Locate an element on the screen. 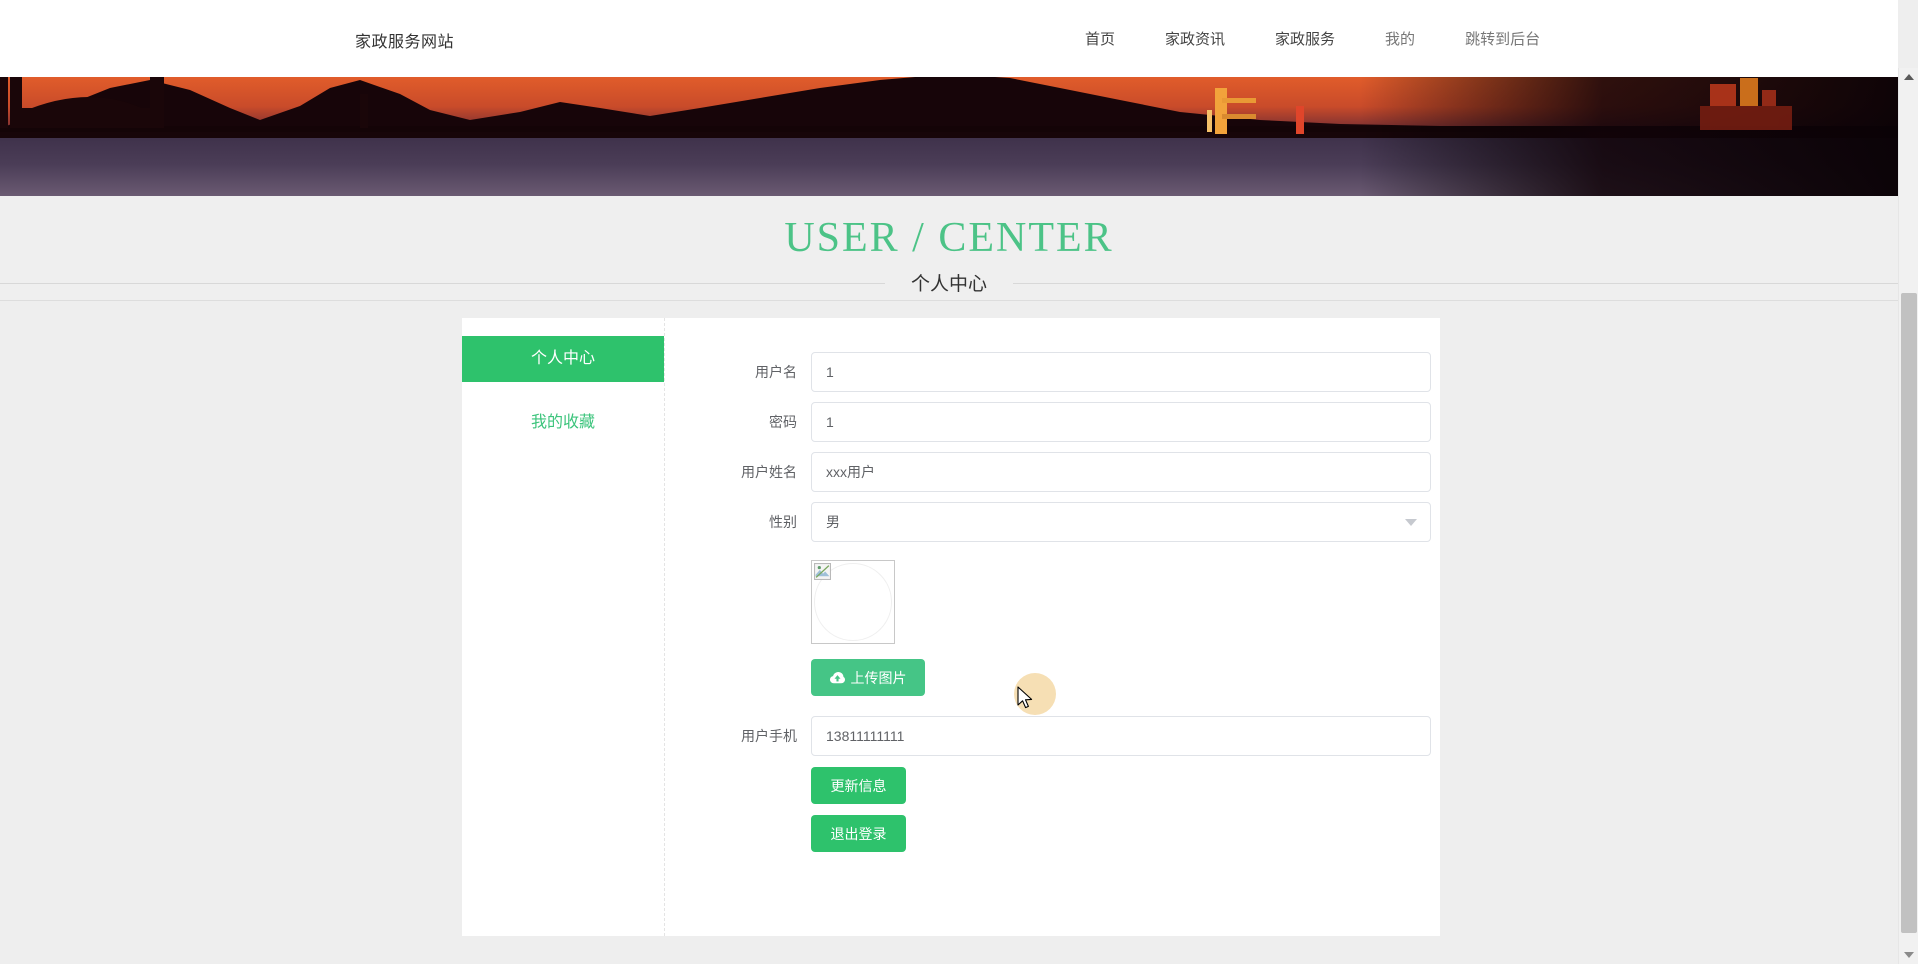 This screenshot has width=1918, height=964. triangle-down-icon is located at coordinates (1909, 955).